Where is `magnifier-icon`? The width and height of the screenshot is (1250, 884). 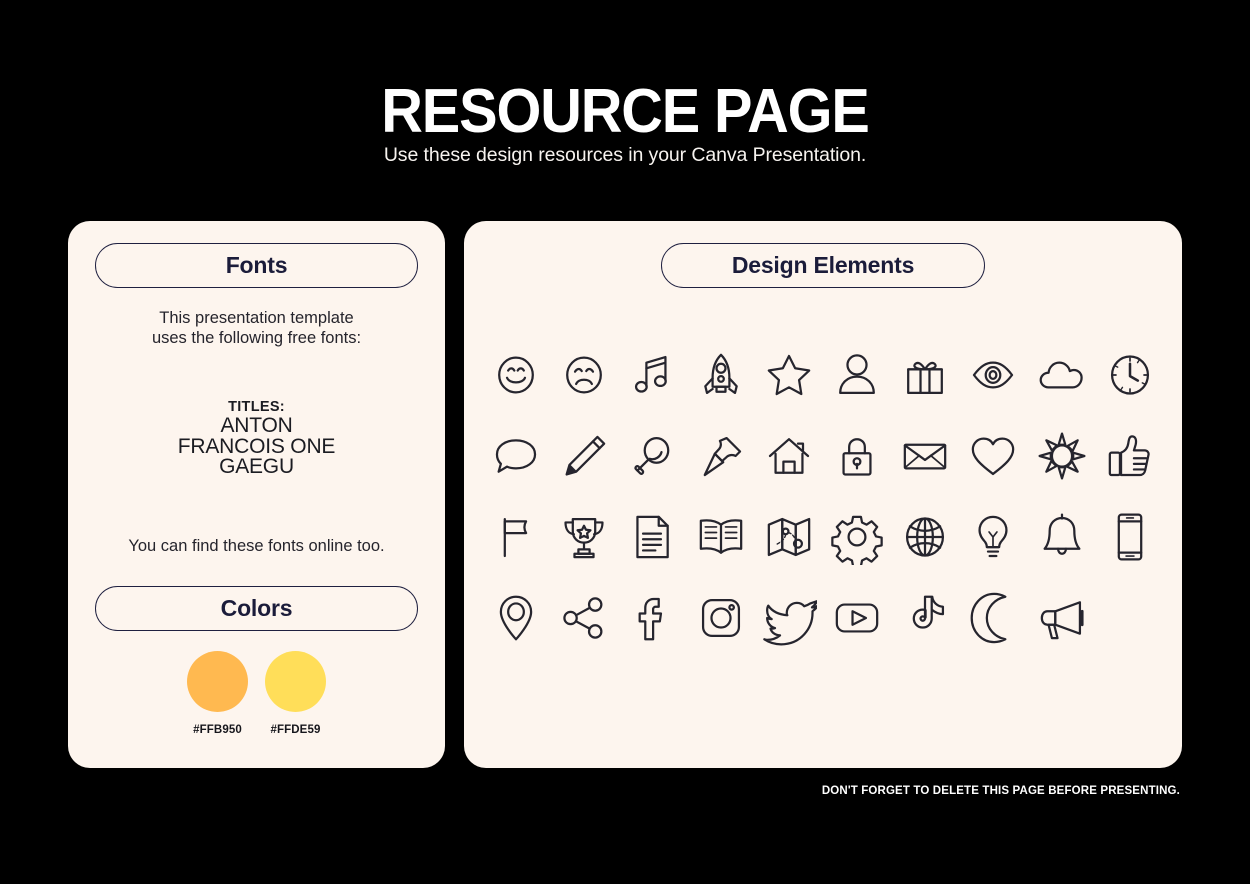 magnifier-icon is located at coordinates (652, 456).